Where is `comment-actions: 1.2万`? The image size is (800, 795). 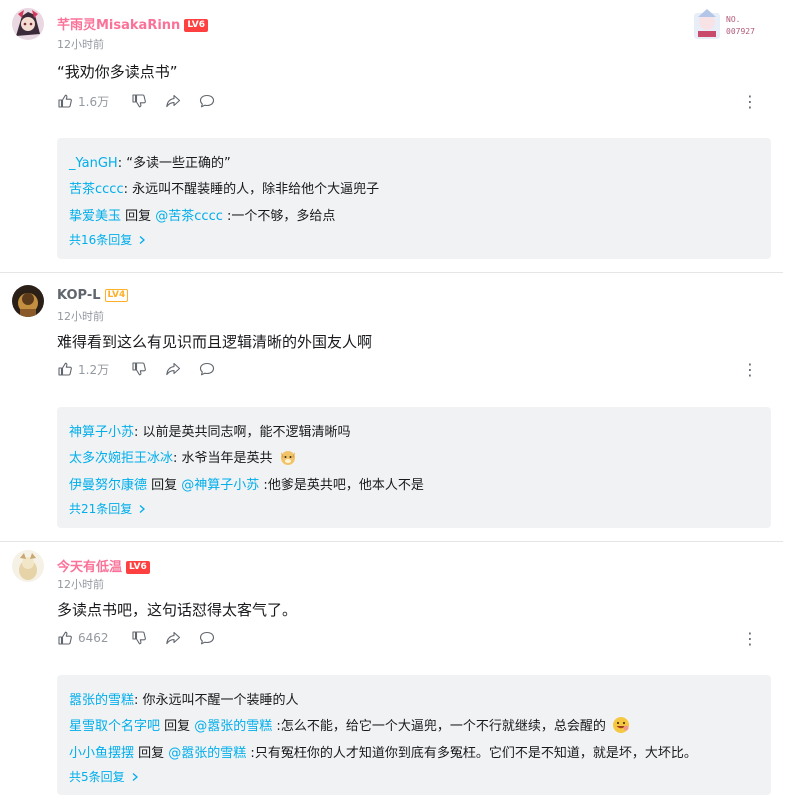
comment-actions: 1.2万 is located at coordinates (136, 369).